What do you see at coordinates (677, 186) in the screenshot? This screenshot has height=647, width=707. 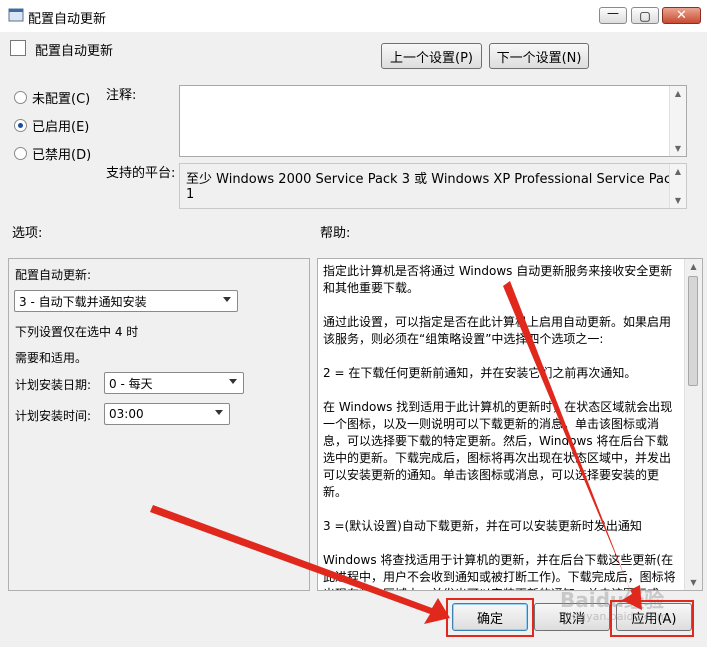 I see `platform-scrollbar: ▲ ▼` at bounding box center [677, 186].